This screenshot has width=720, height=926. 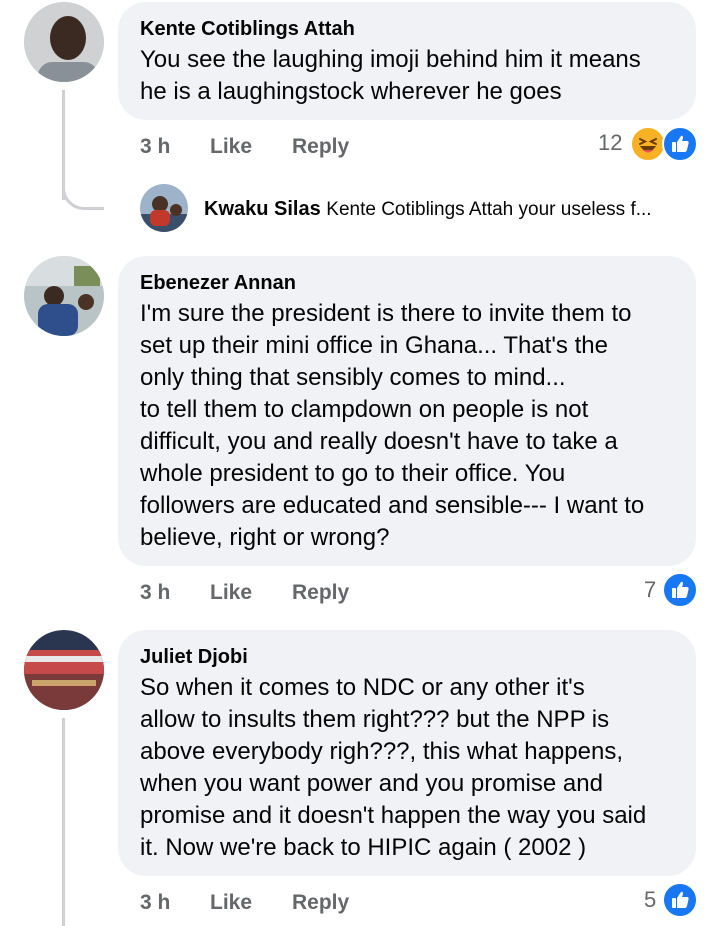 I want to click on comment-author: Ebenezer Annan, so click(x=406, y=283).